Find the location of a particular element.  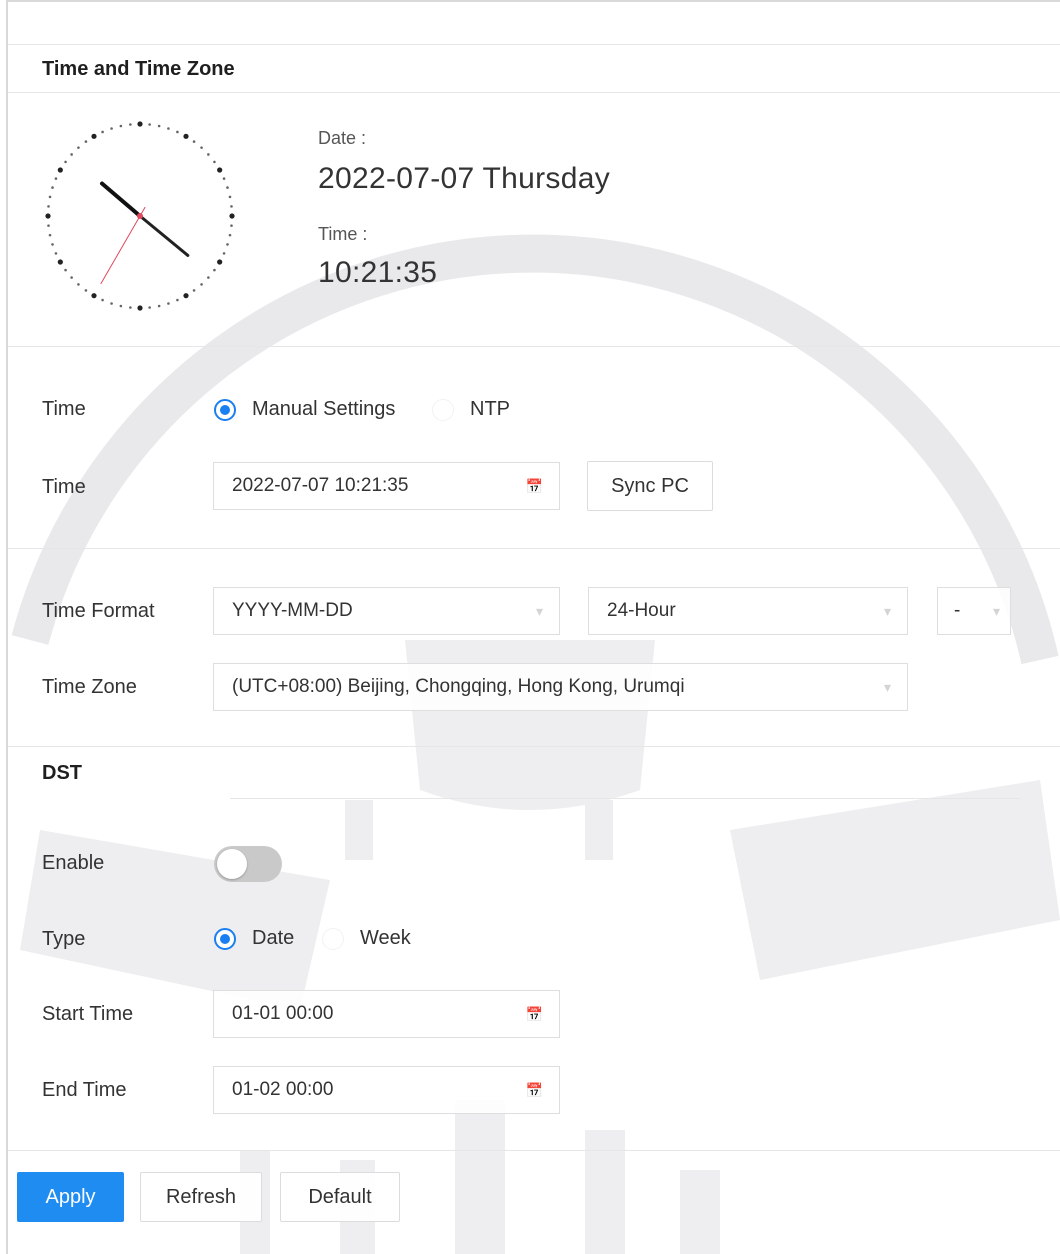

apply-button: Apply is located at coordinates (70, 1197).